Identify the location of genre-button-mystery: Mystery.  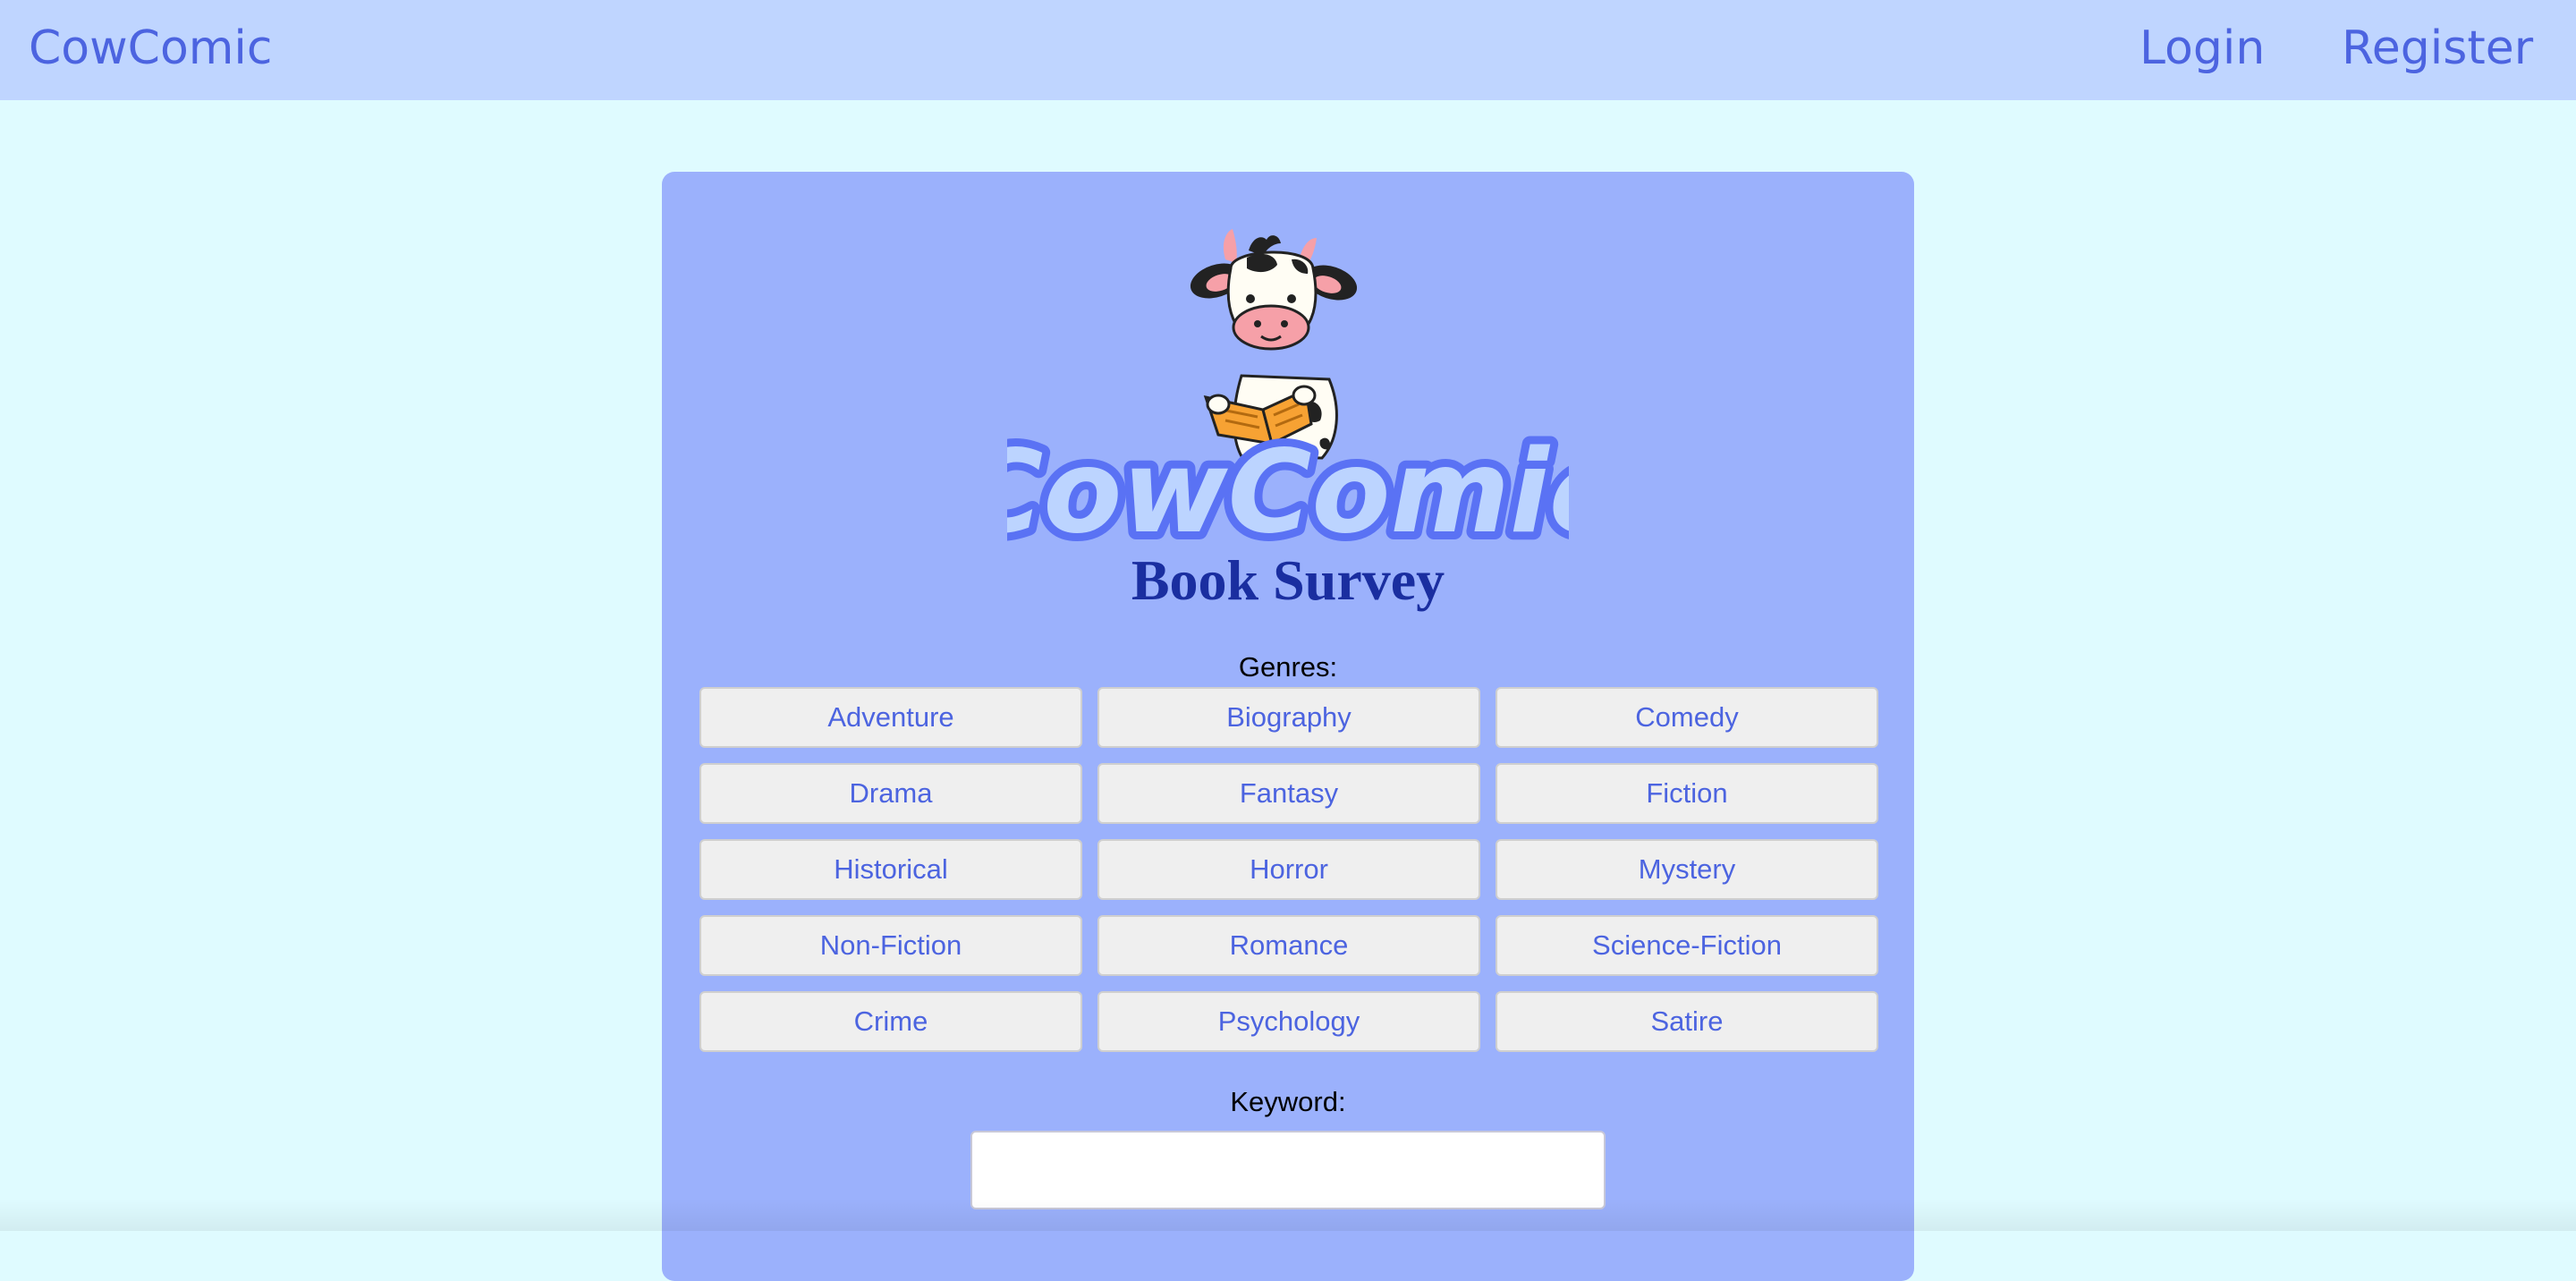
(1687, 869).